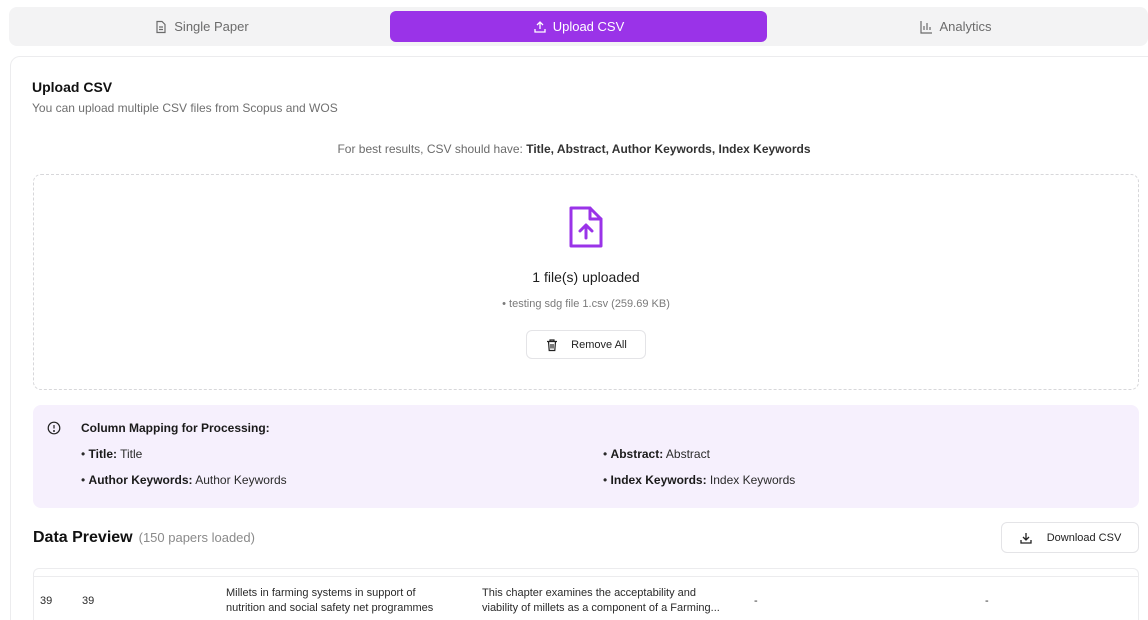 The width and height of the screenshot is (1148, 620). I want to click on mapping-key: Abstract:, so click(637, 454).